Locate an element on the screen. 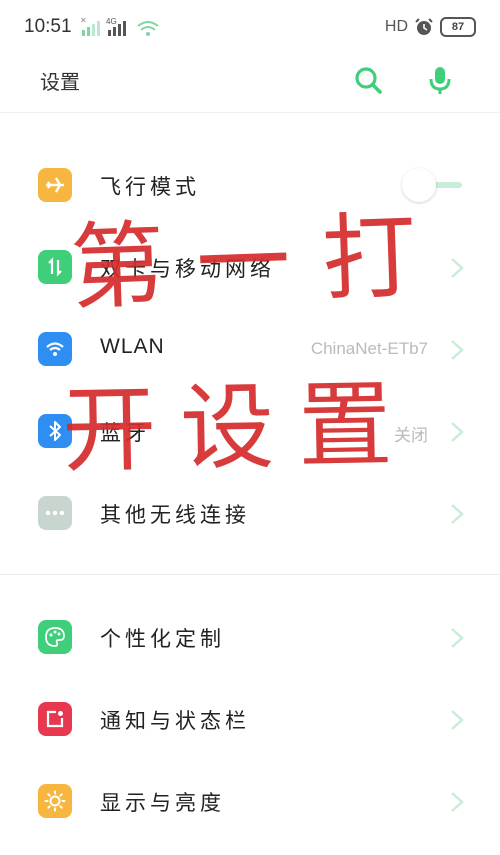 This screenshot has width=500, height=855. signal-icon: ✕ 4G is located at coordinates (119, 26).